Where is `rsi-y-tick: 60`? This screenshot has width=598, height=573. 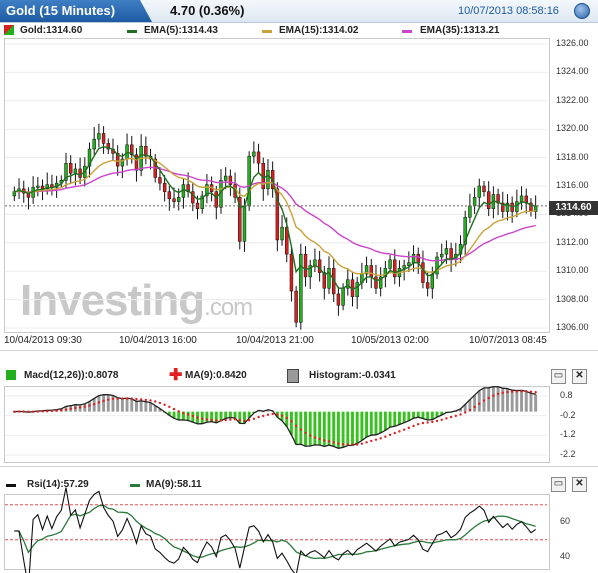 rsi-y-tick: 60 is located at coordinates (565, 521).